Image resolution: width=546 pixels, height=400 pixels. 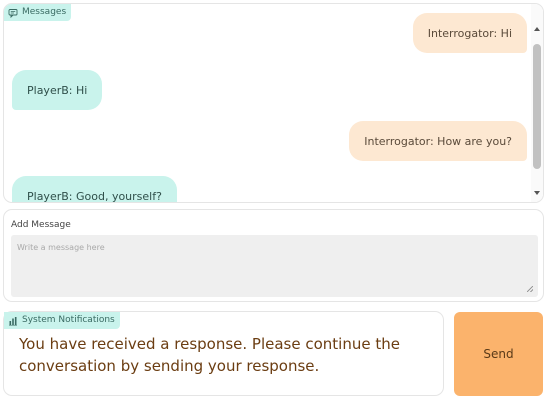 I want to click on message-bubble: PlayerB: Good, yourself?, so click(x=94, y=189).